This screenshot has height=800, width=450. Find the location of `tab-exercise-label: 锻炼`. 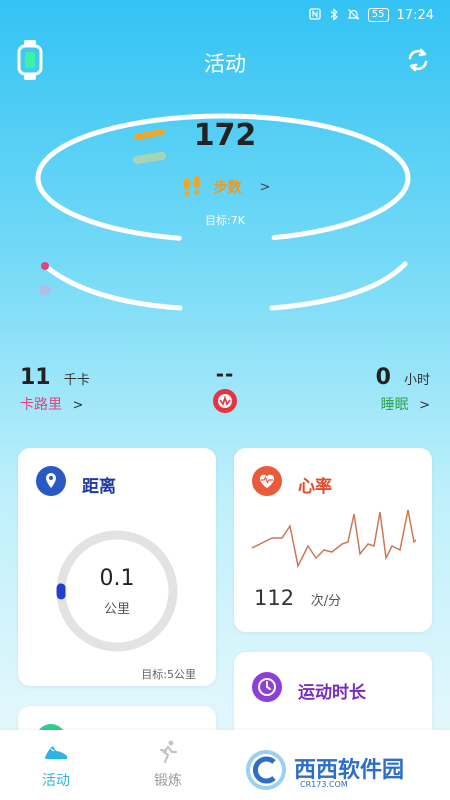

tab-exercise-label: 锻炼 is located at coordinates (168, 781).